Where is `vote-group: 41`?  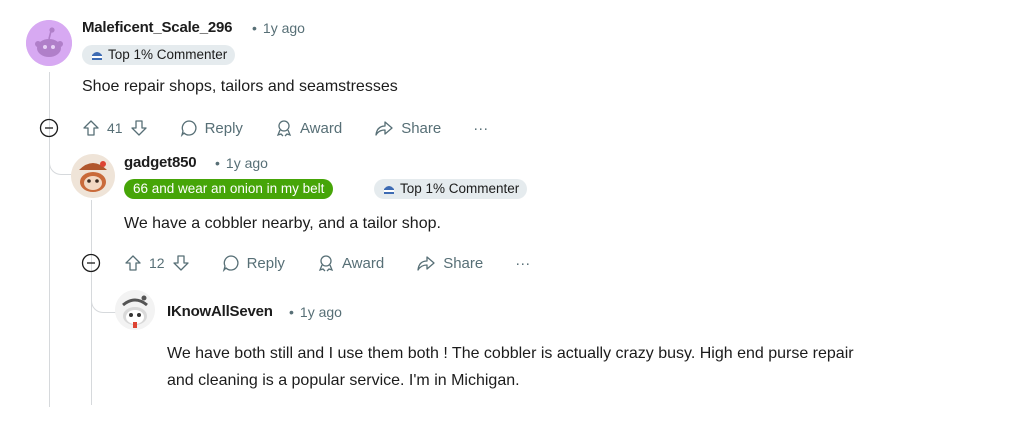
vote-group: 41 is located at coordinates (115, 128).